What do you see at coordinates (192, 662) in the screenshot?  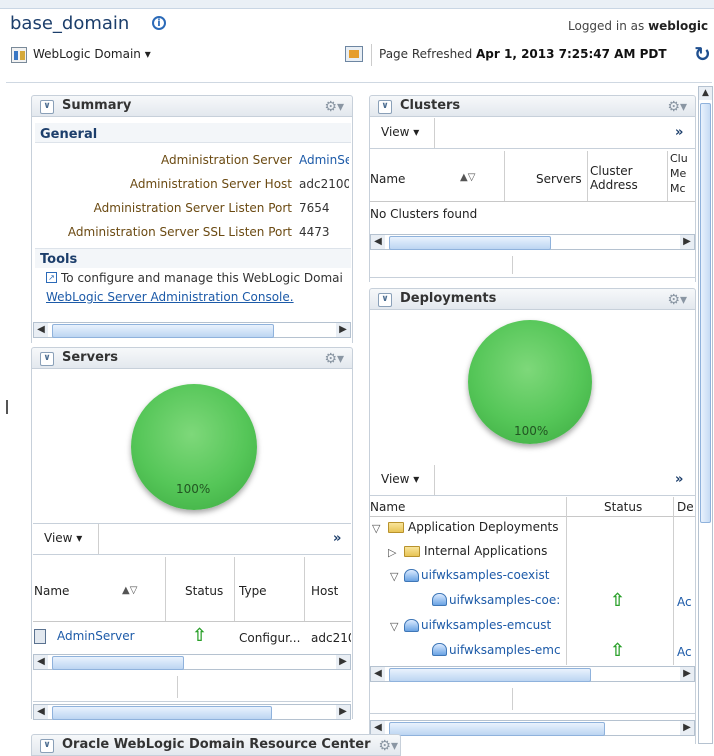 I see `servers-table-hscrollbar: ◀ ▶` at bounding box center [192, 662].